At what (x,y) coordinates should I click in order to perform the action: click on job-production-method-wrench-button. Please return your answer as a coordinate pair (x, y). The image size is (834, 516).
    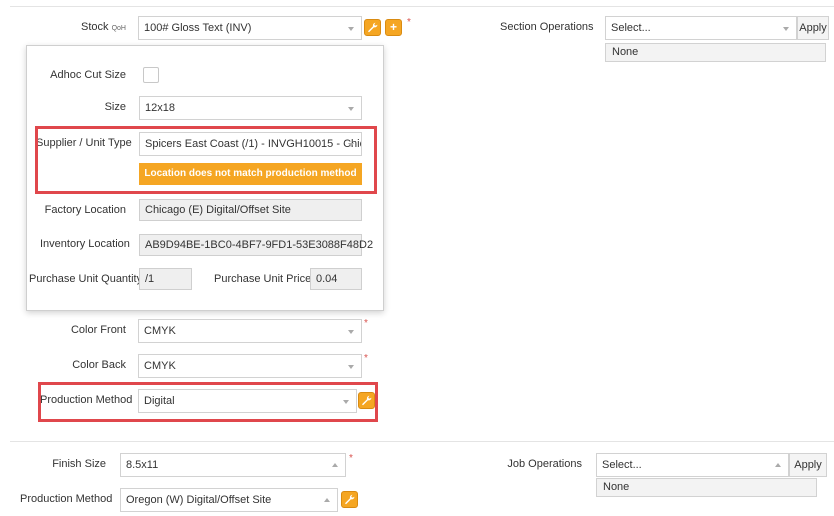
    Looking at the image, I should click on (349, 499).